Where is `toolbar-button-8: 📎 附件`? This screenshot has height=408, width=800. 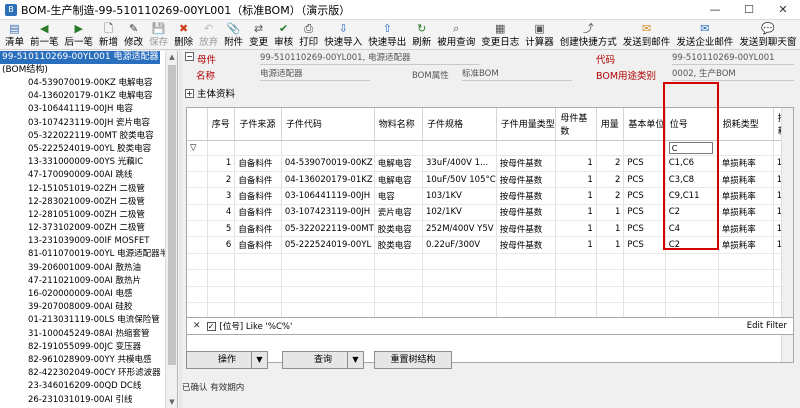 toolbar-button-8: 📎 附件 is located at coordinates (233, 35).